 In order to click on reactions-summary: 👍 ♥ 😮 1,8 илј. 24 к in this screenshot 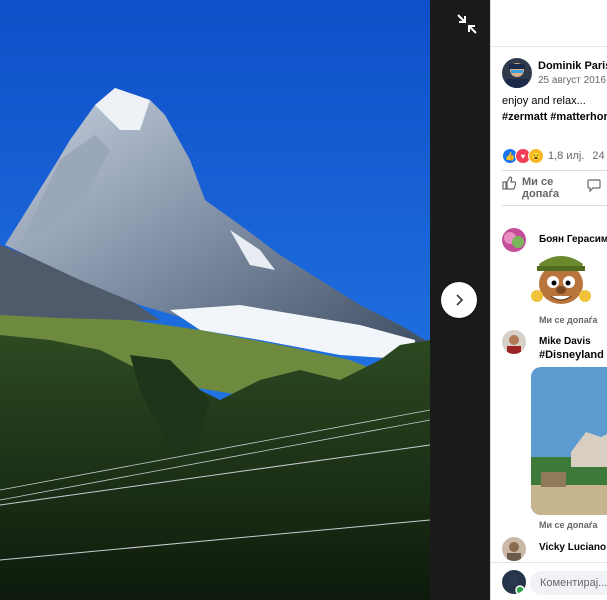, I will do `click(554, 156)`.